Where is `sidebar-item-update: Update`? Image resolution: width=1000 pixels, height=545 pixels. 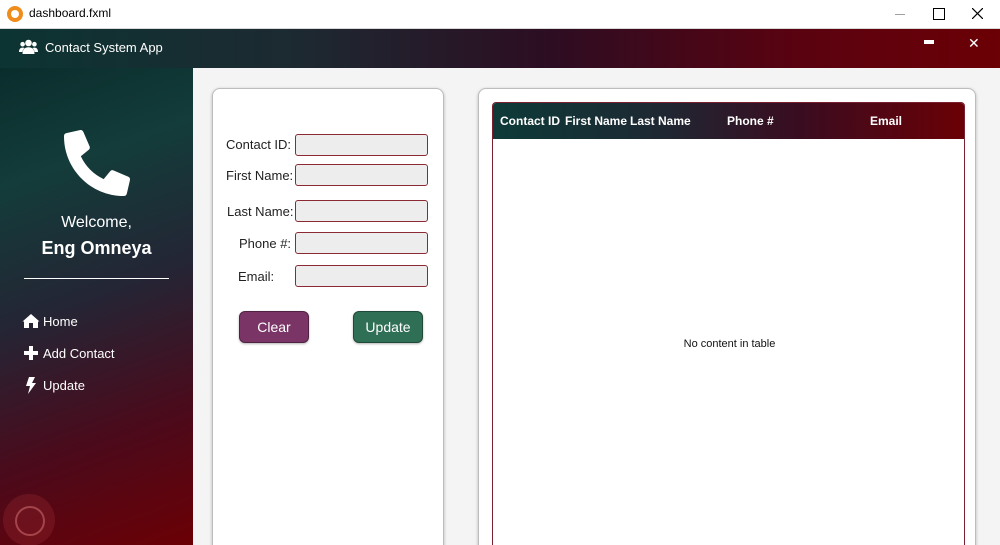
sidebar-item-update: Update is located at coordinates (53, 385).